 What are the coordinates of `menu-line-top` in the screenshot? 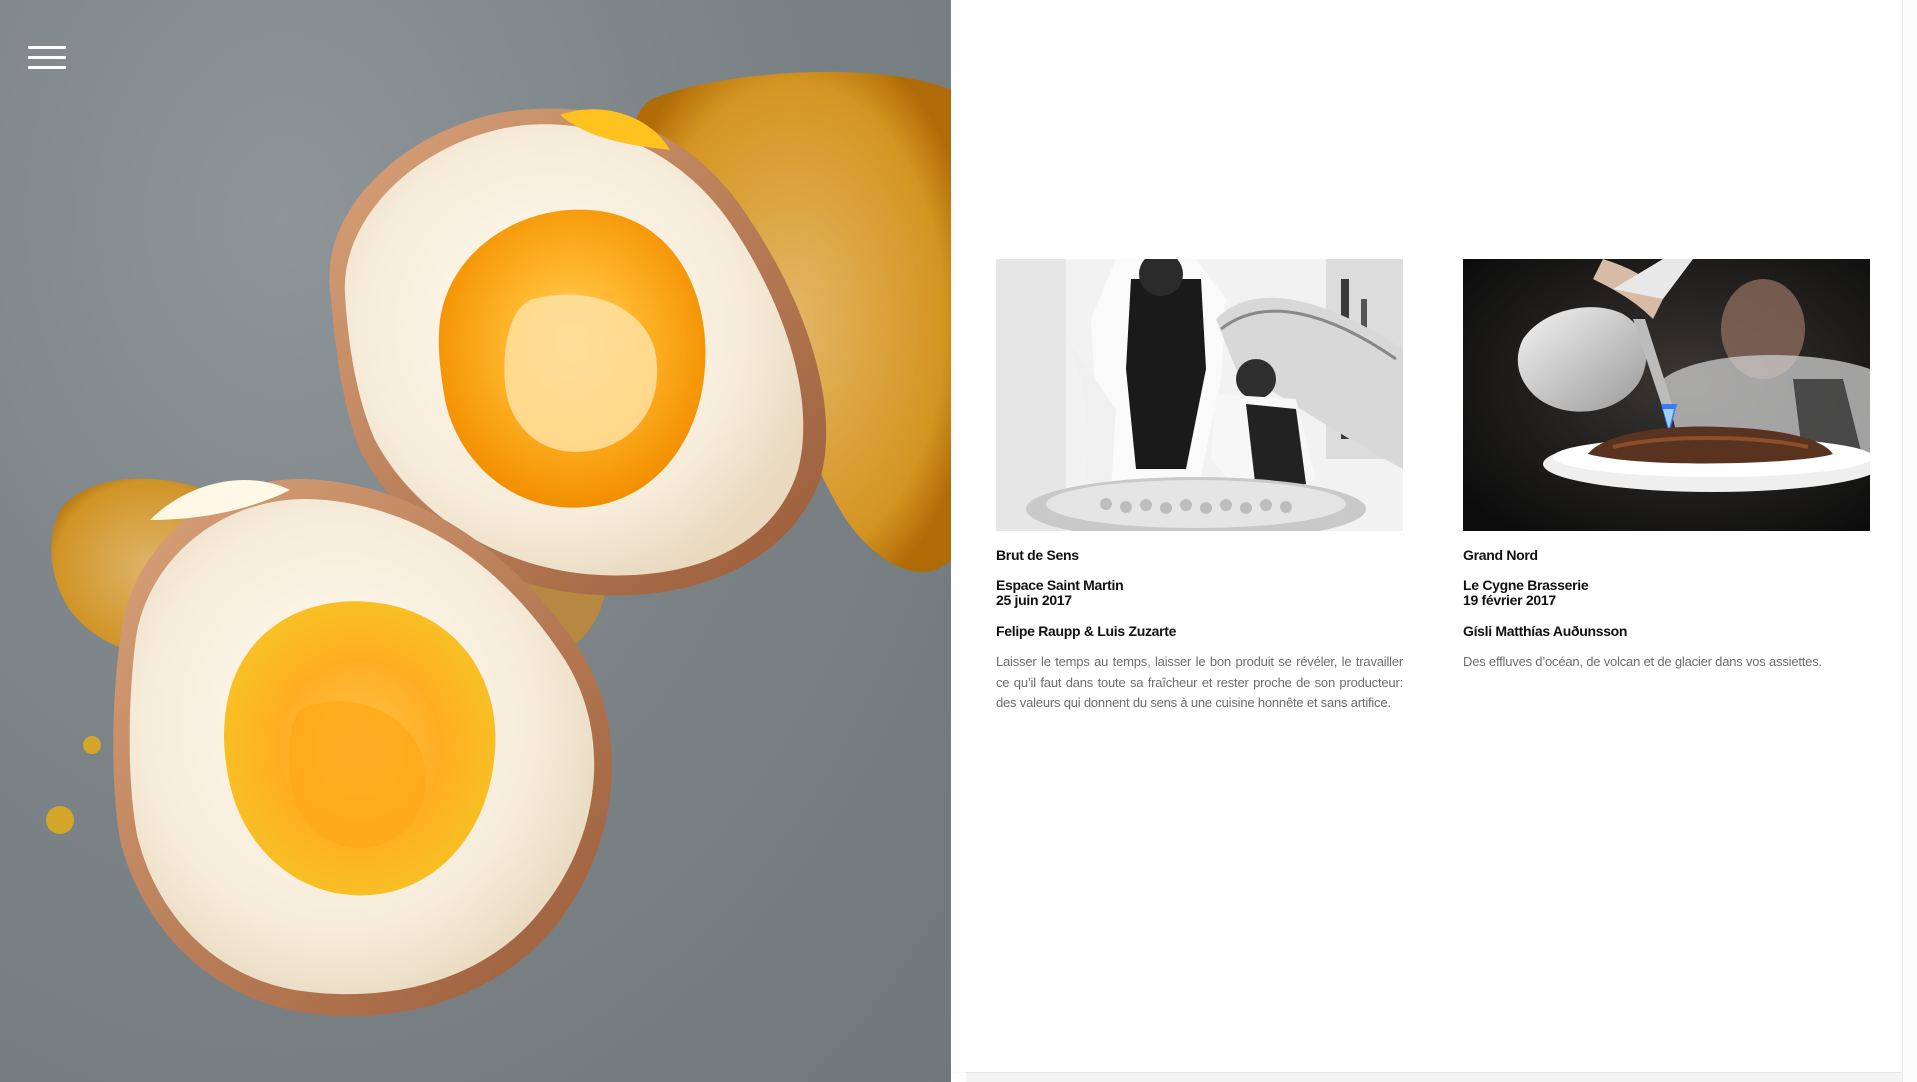 It's located at (47, 47).